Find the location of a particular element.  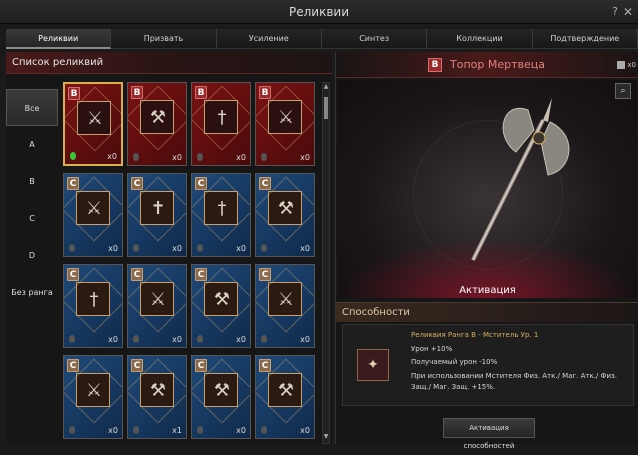

relic-frame: ✝ is located at coordinates (157, 209).